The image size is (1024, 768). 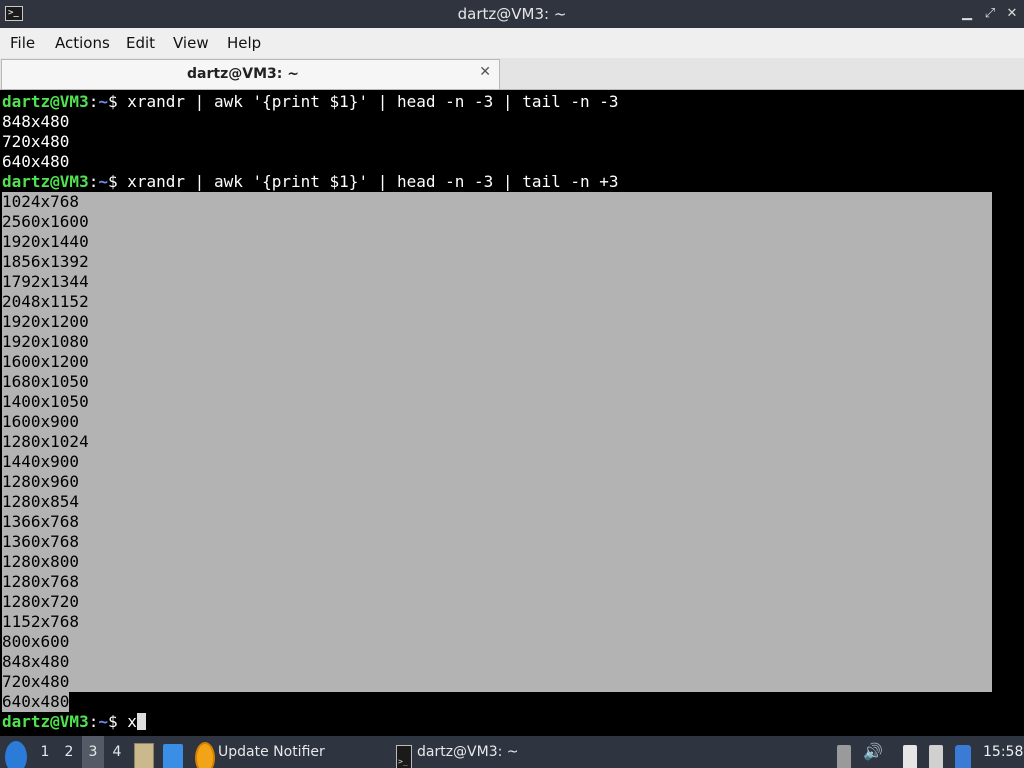 What do you see at coordinates (844, 756) in the screenshot?
I see `tray-keyboard-icon` at bounding box center [844, 756].